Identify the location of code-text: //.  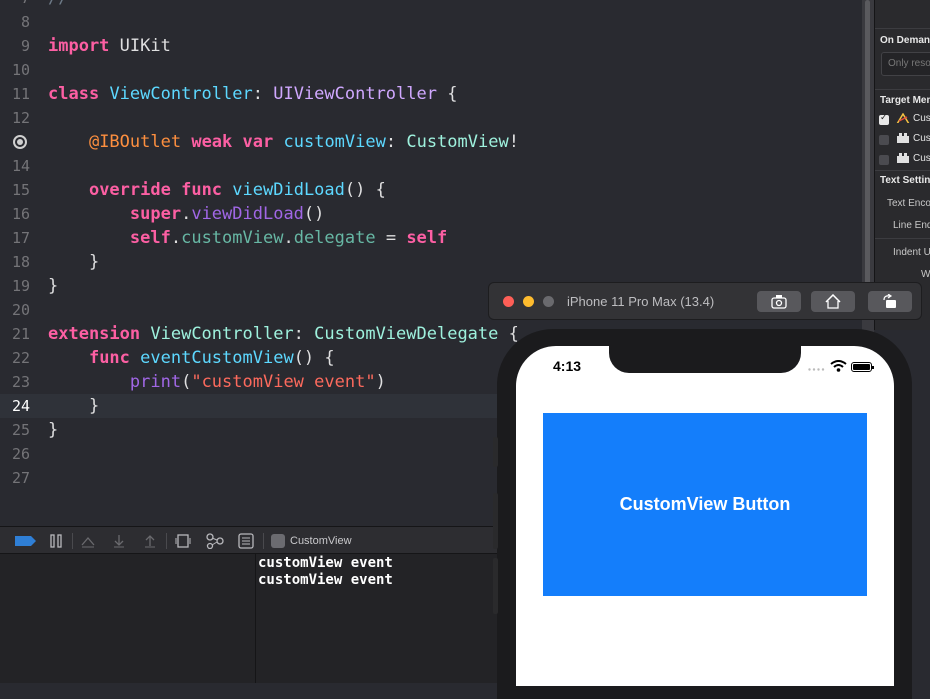
(58, 5).